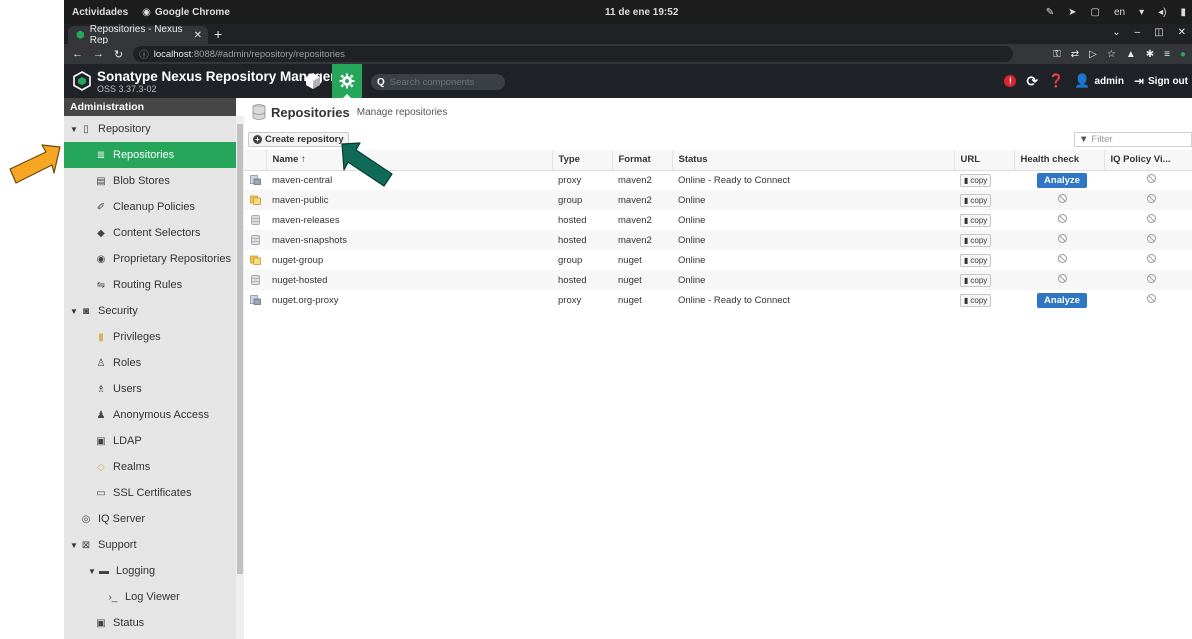 Image resolution: width=1192 pixels, height=639 pixels. Describe the element at coordinates (150, 441) in the screenshot. I see `sidebar-item-ldap: ▣ LDAP` at that location.